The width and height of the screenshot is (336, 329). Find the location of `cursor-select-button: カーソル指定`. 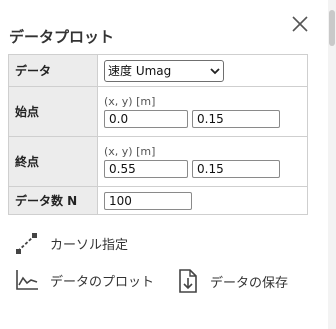

cursor-select-button: カーソル指定 is located at coordinates (71, 243).